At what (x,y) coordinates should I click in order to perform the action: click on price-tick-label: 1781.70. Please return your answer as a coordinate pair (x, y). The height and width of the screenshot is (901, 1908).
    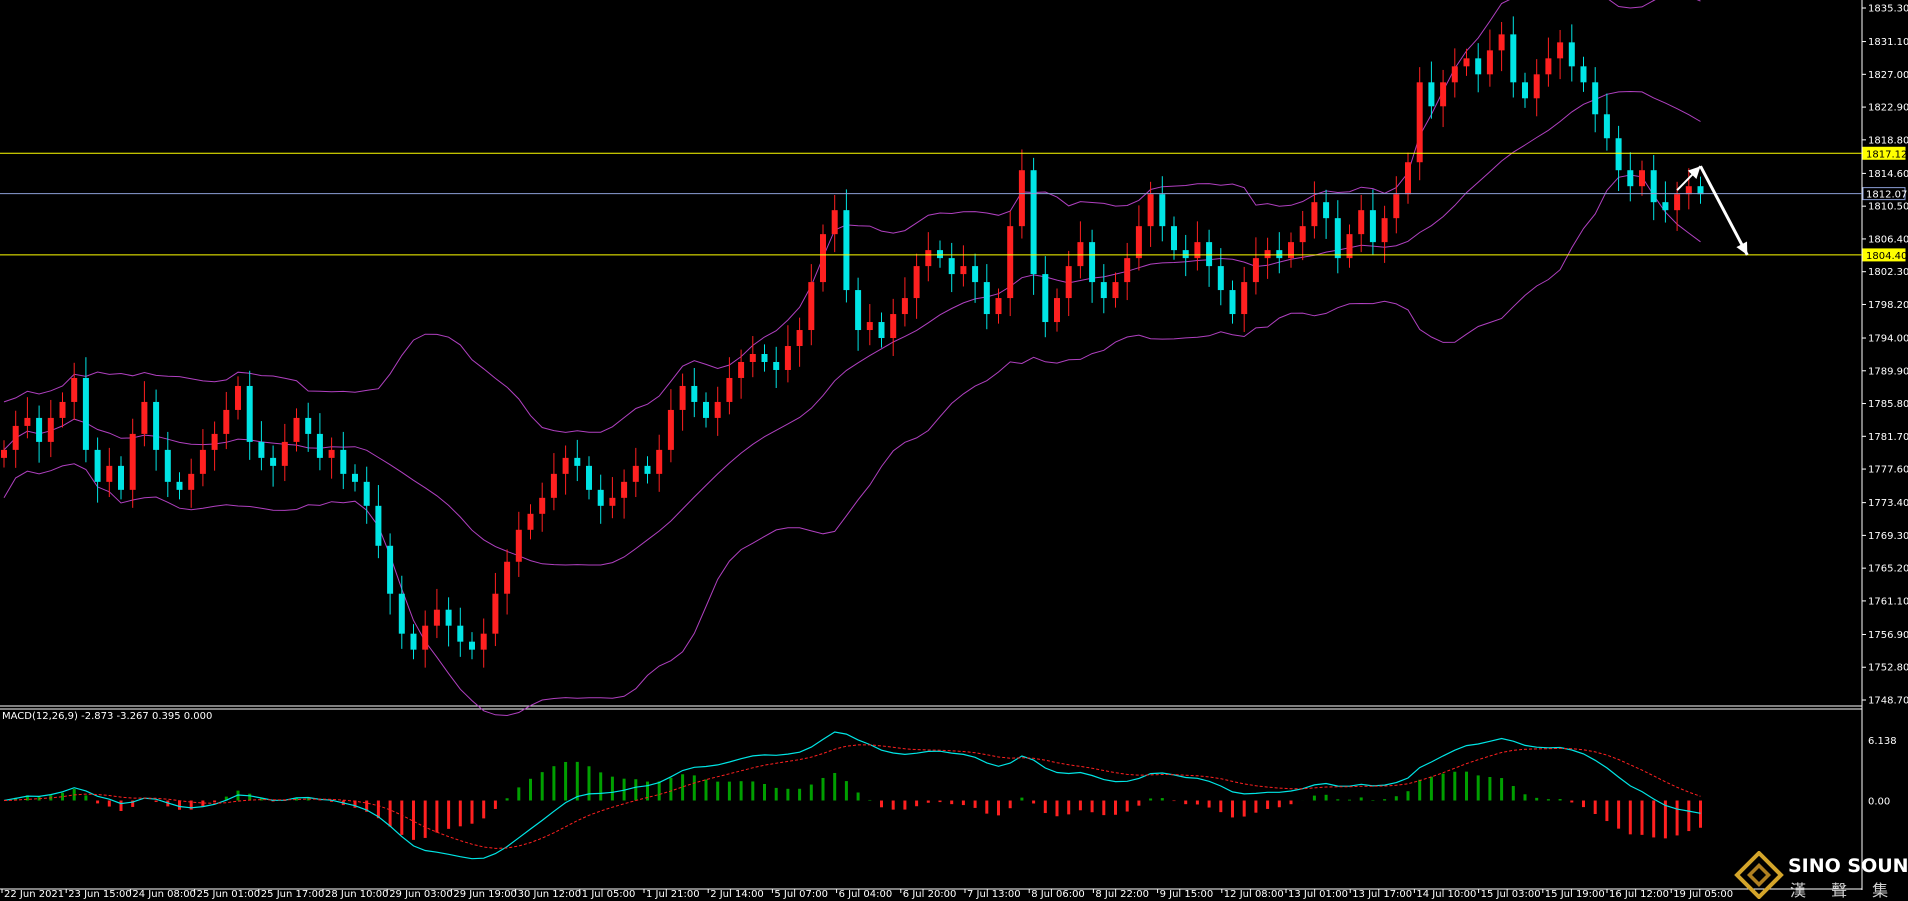
    Looking at the image, I should click on (1888, 437).